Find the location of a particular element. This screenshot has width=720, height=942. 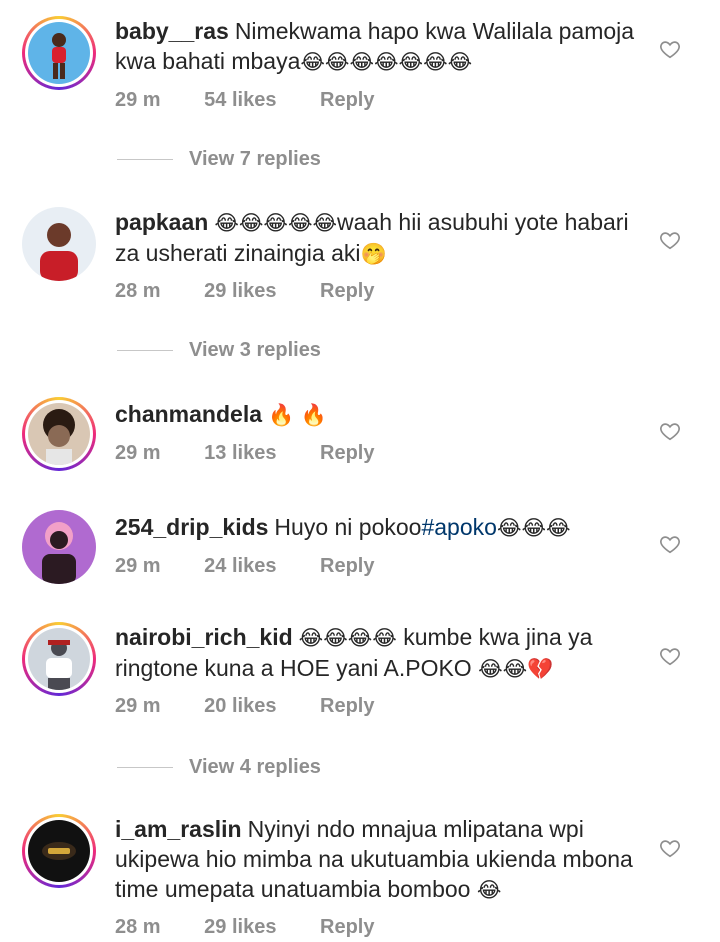

comment-meta: 29 m 24 likes Reply is located at coordinates (263, 566).